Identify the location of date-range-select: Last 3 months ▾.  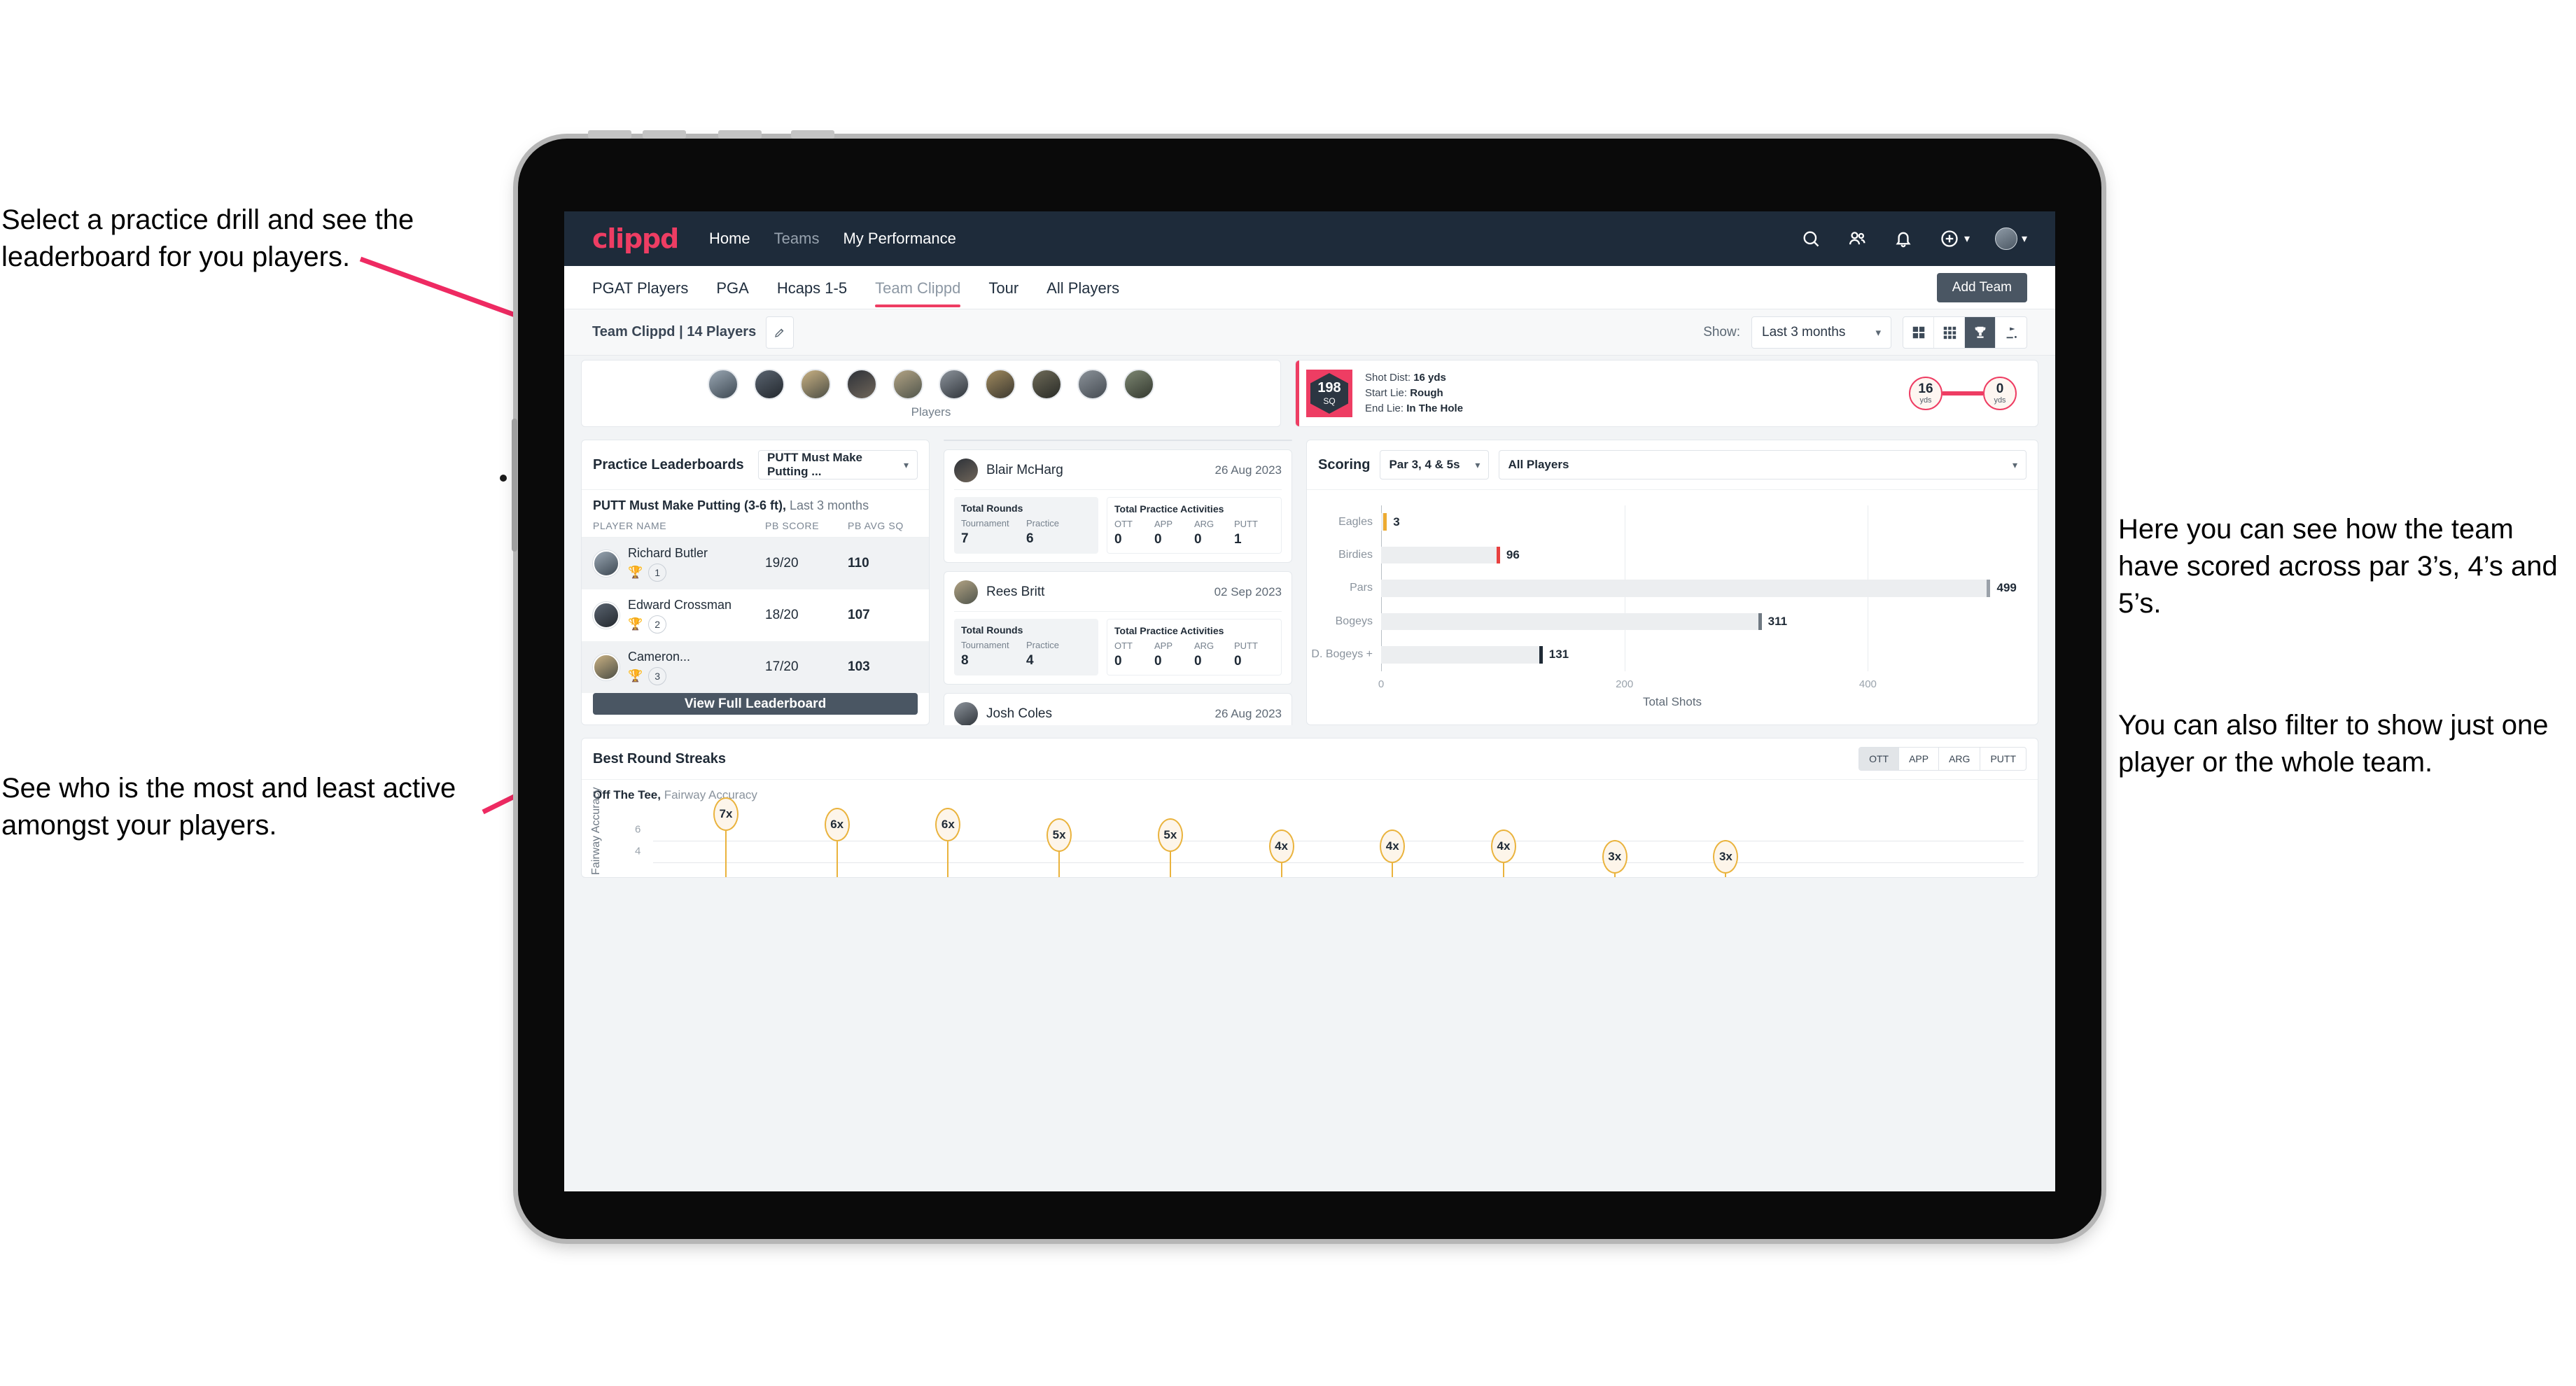
(1821, 332).